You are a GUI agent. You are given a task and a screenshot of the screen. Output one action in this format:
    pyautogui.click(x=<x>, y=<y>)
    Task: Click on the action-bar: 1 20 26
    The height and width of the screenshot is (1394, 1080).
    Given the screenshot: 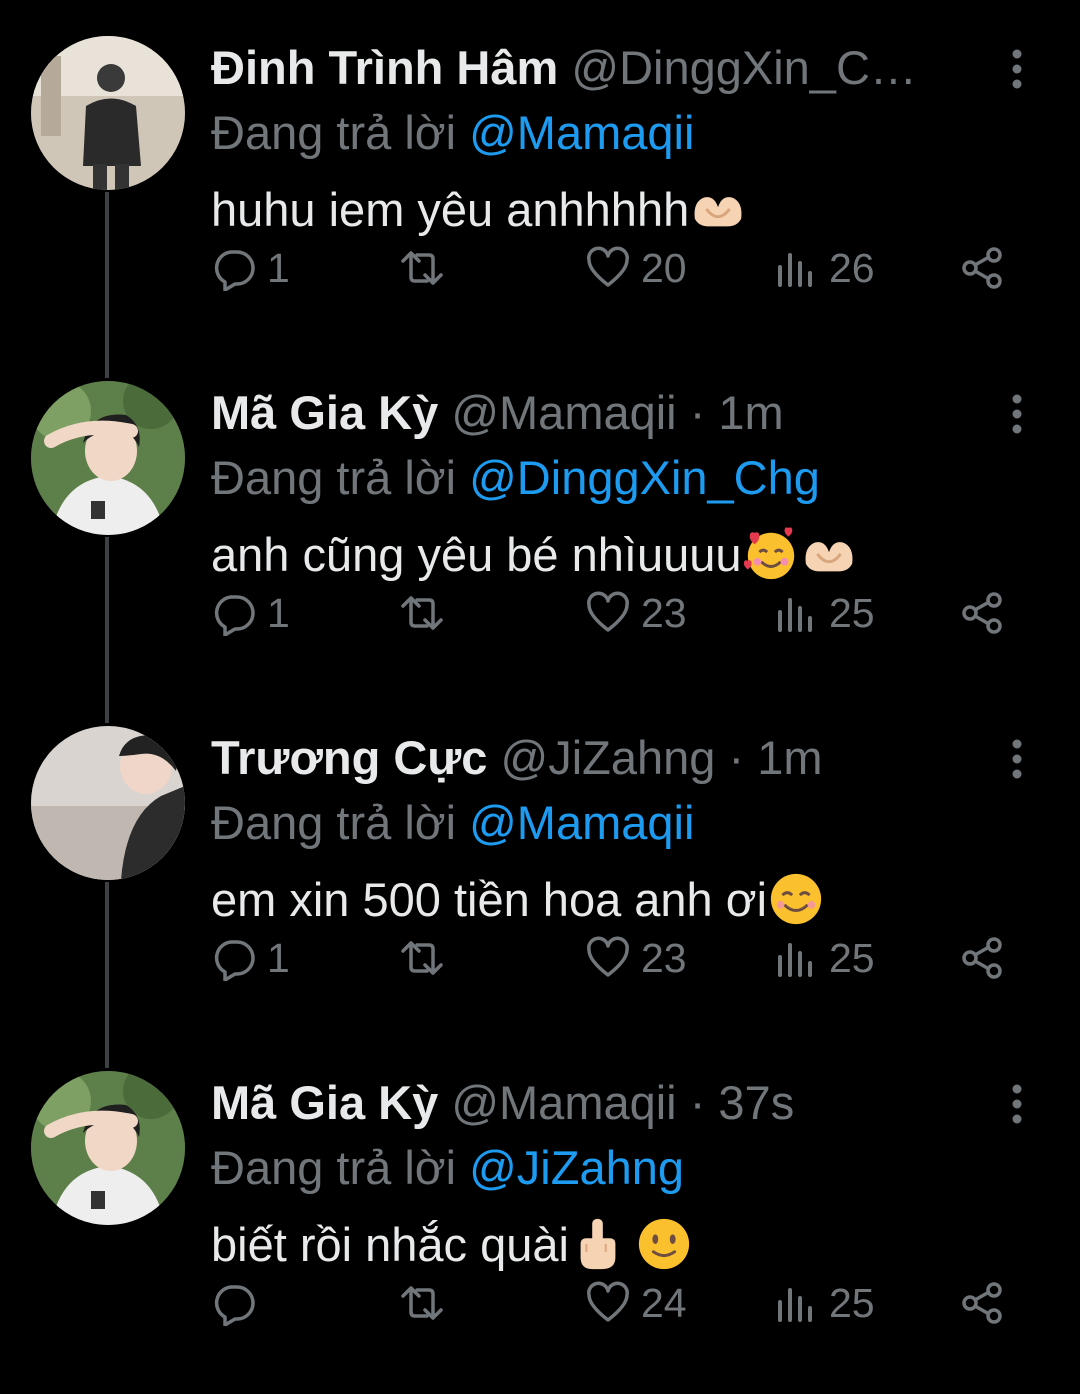 What is the action you would take?
    pyautogui.click(x=621, y=268)
    